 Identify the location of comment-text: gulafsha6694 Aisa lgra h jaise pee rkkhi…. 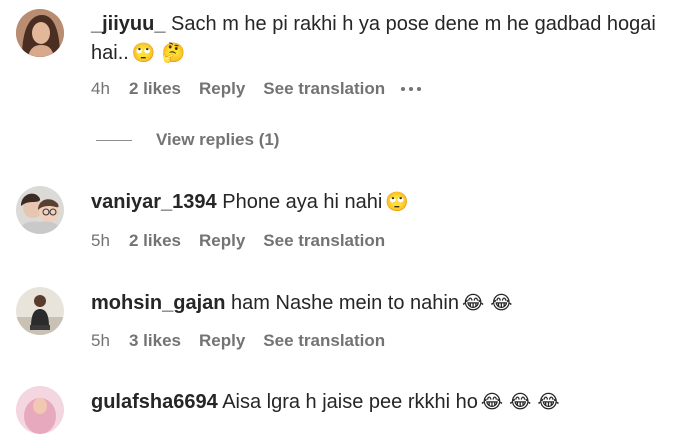
(381, 402).